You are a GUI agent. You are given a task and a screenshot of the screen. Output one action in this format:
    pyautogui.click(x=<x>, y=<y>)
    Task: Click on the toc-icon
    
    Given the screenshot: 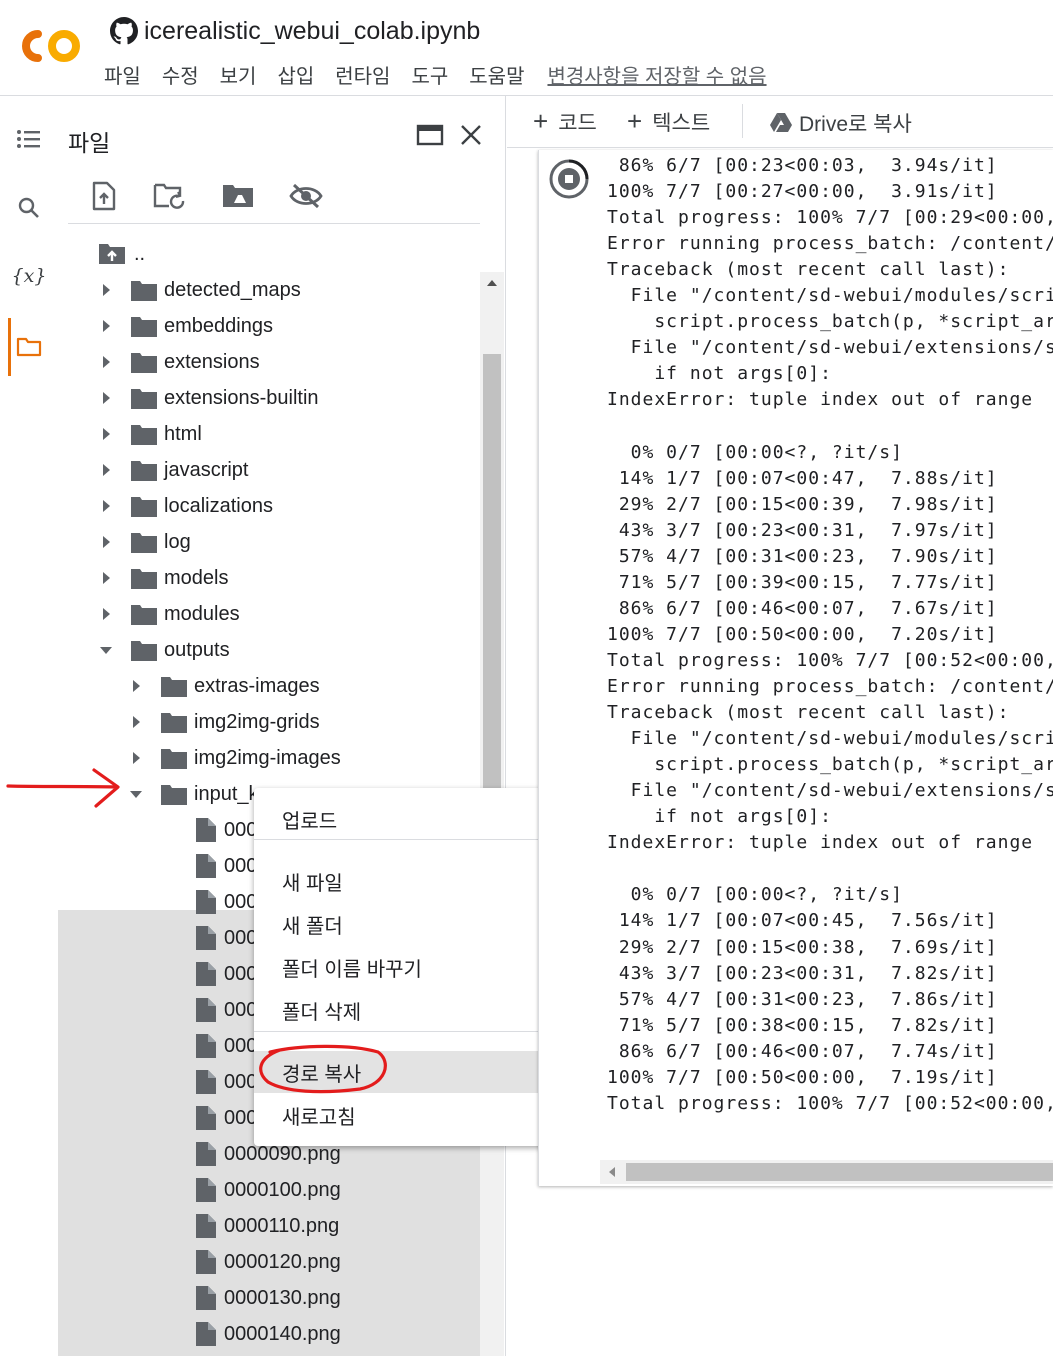 What is the action you would take?
    pyautogui.click(x=29, y=139)
    